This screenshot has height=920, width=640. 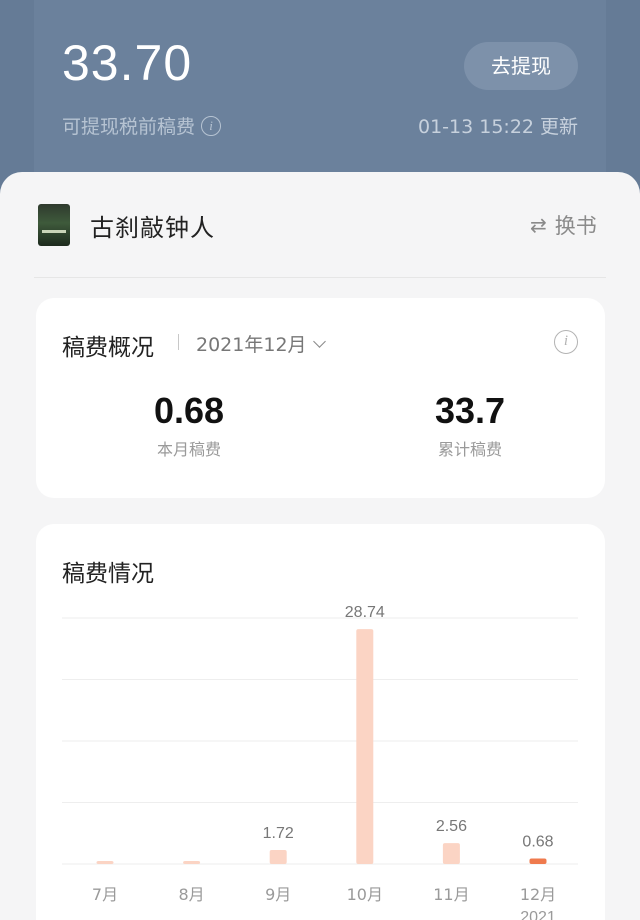 What do you see at coordinates (189, 410) in the screenshot?
I see `month-royalty-value: 0.68` at bounding box center [189, 410].